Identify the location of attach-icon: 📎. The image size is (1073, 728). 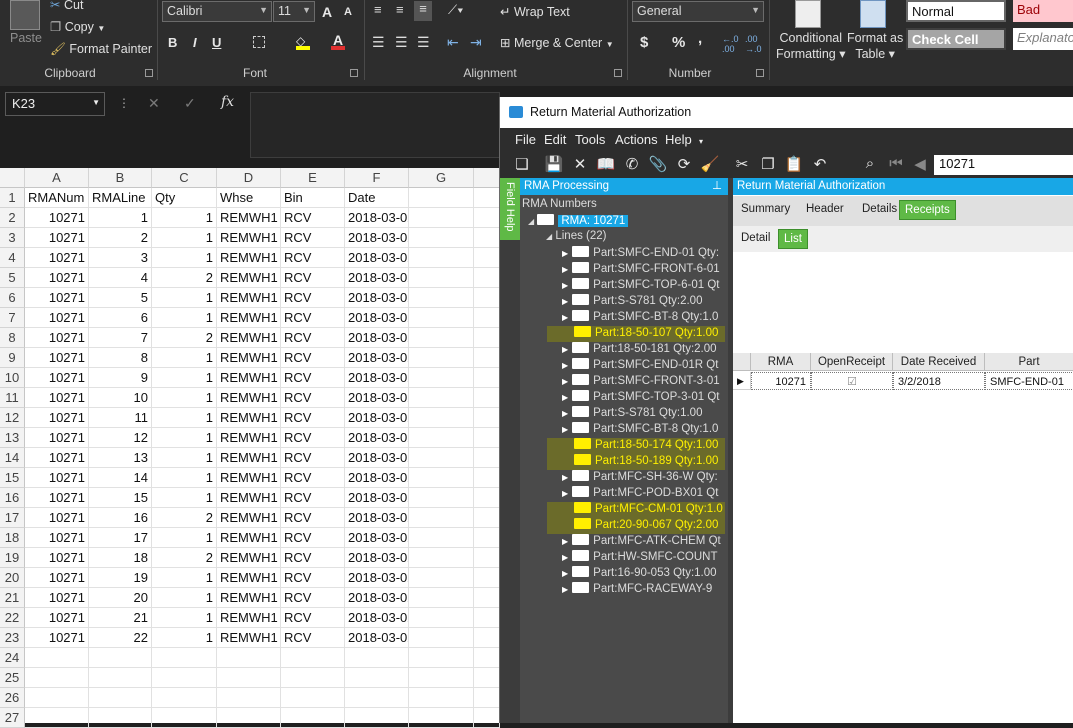
(658, 164).